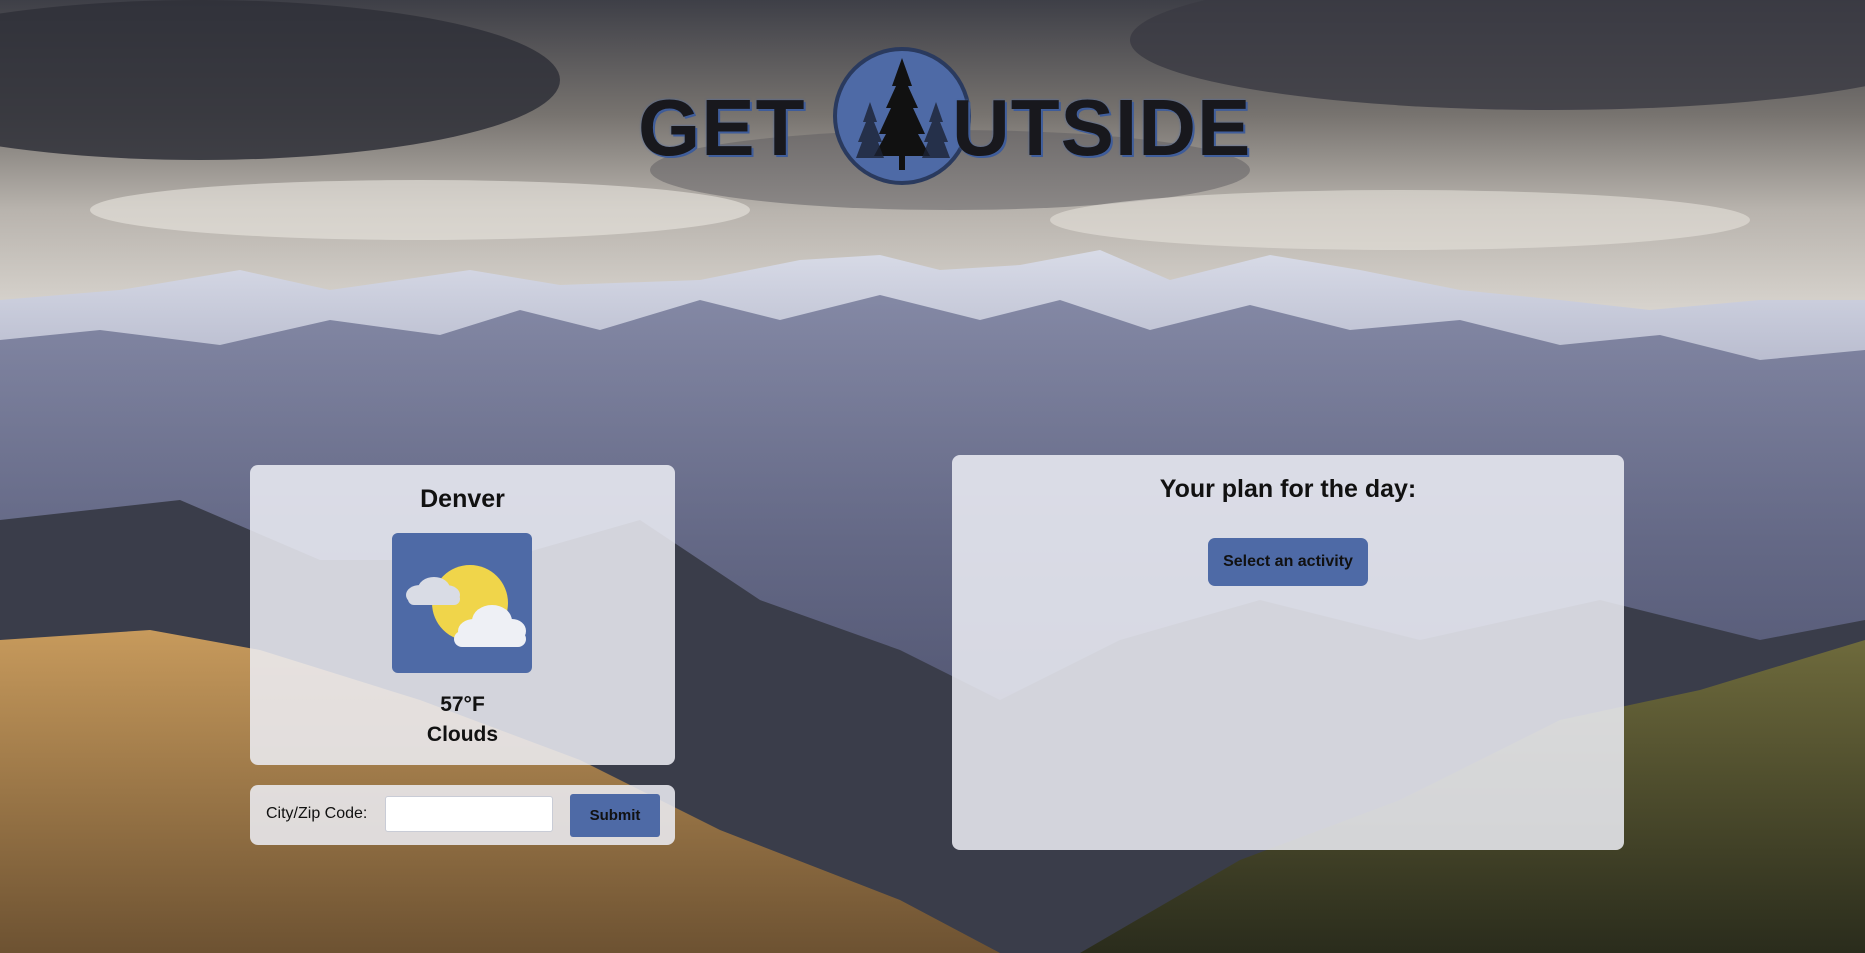  I want to click on weather-city: Denver, so click(462, 499).